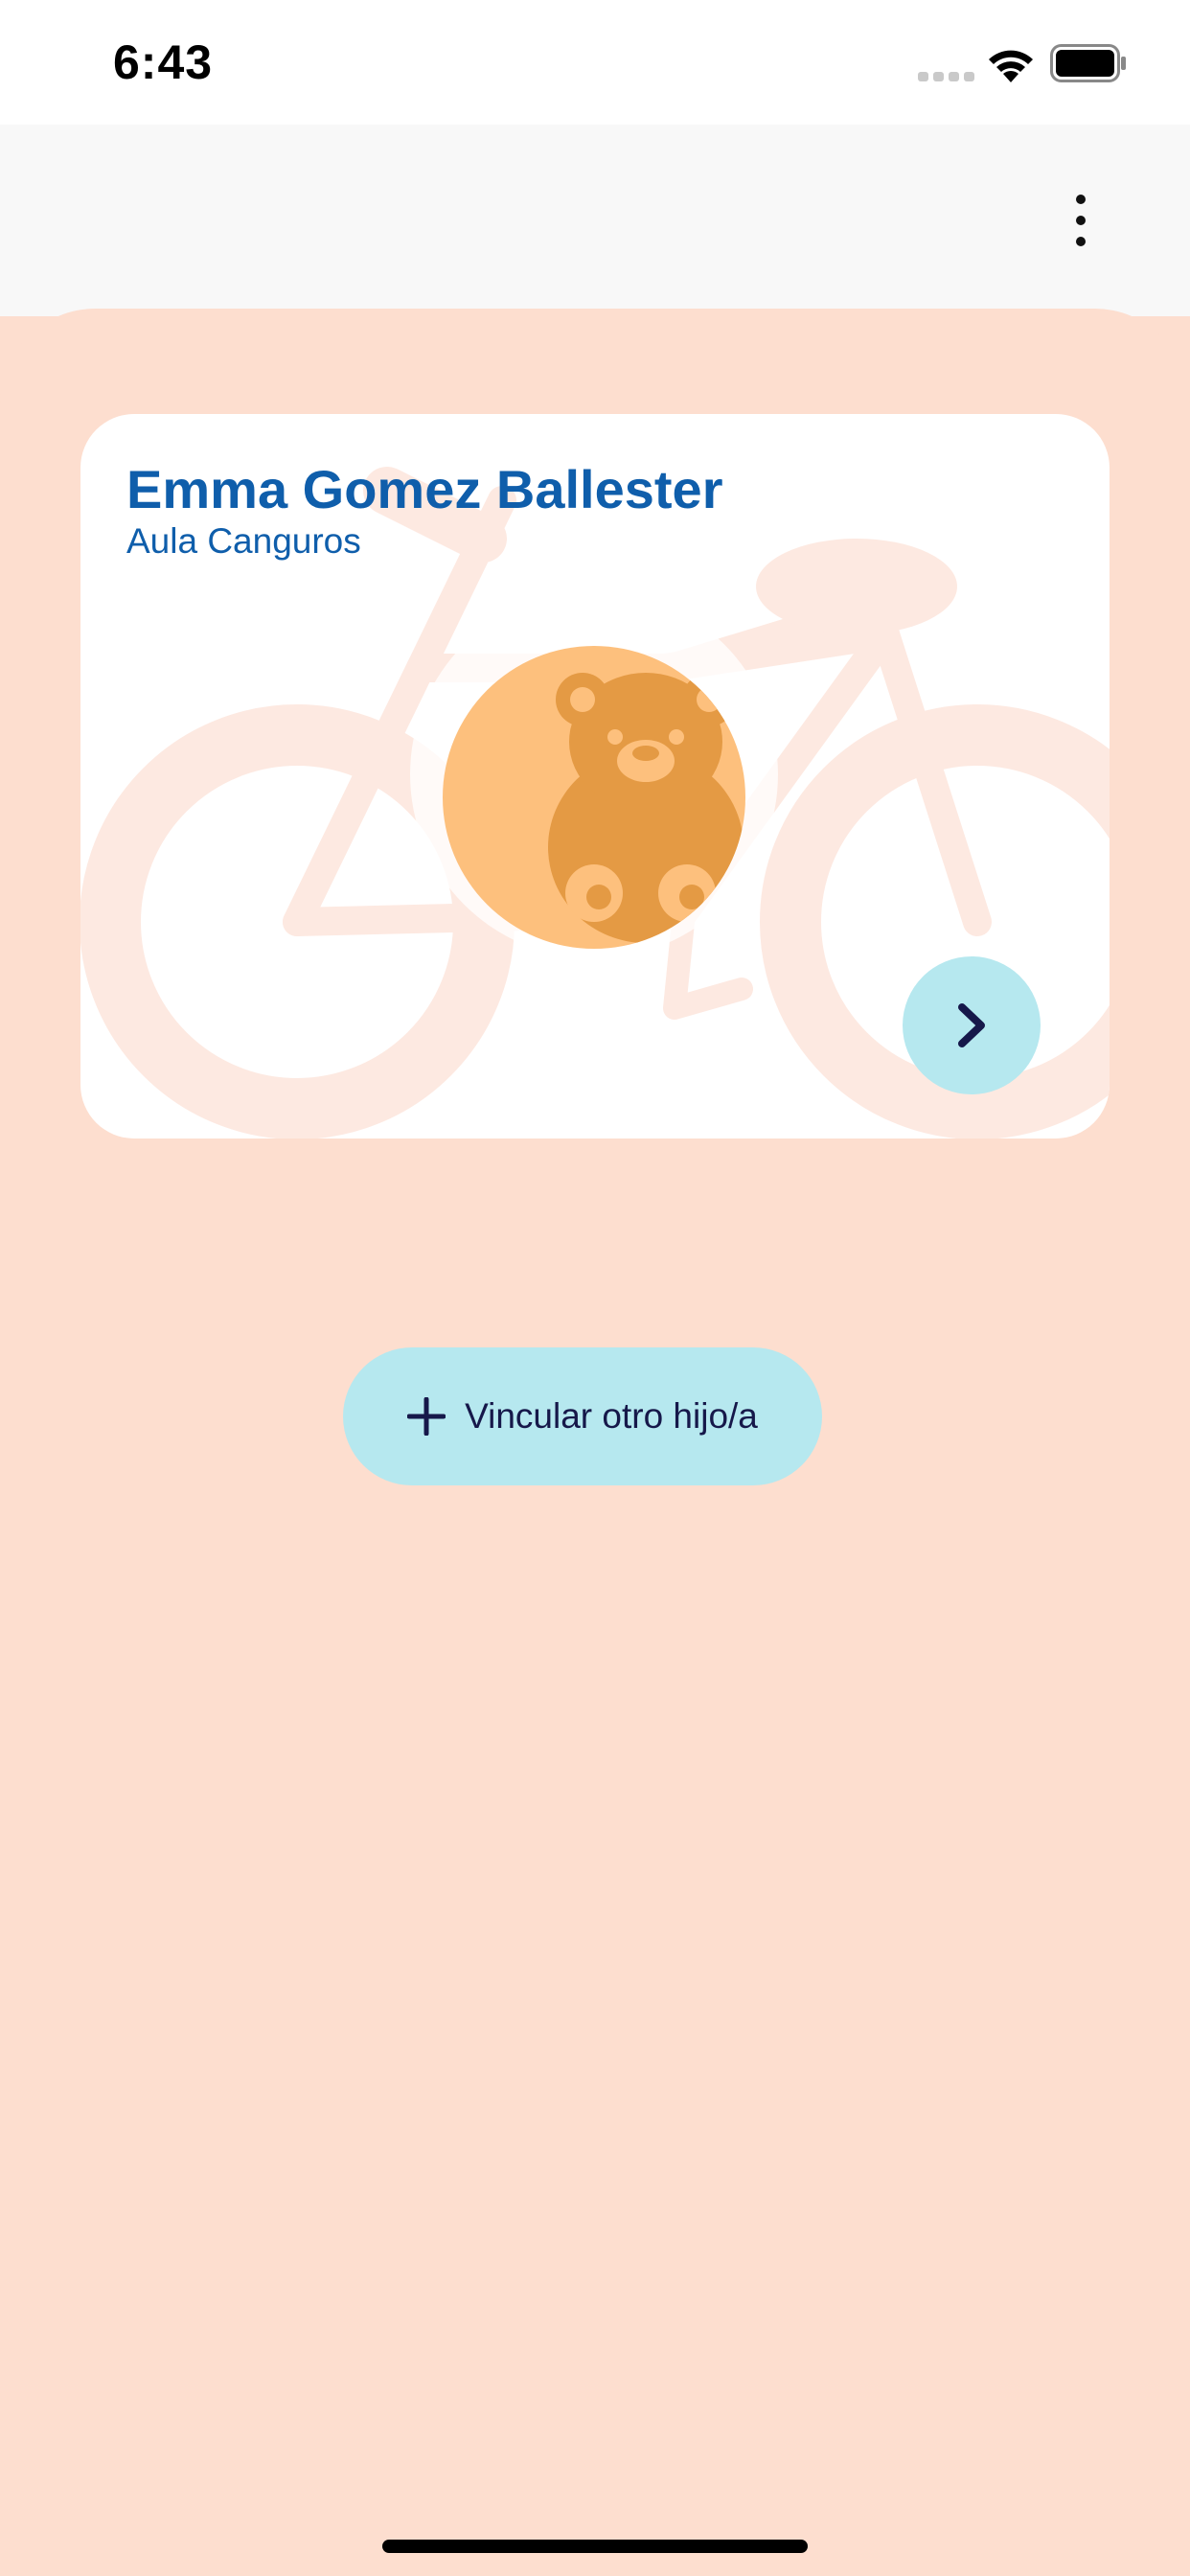  Describe the element at coordinates (595, 2546) in the screenshot. I see `home-indicator` at that location.